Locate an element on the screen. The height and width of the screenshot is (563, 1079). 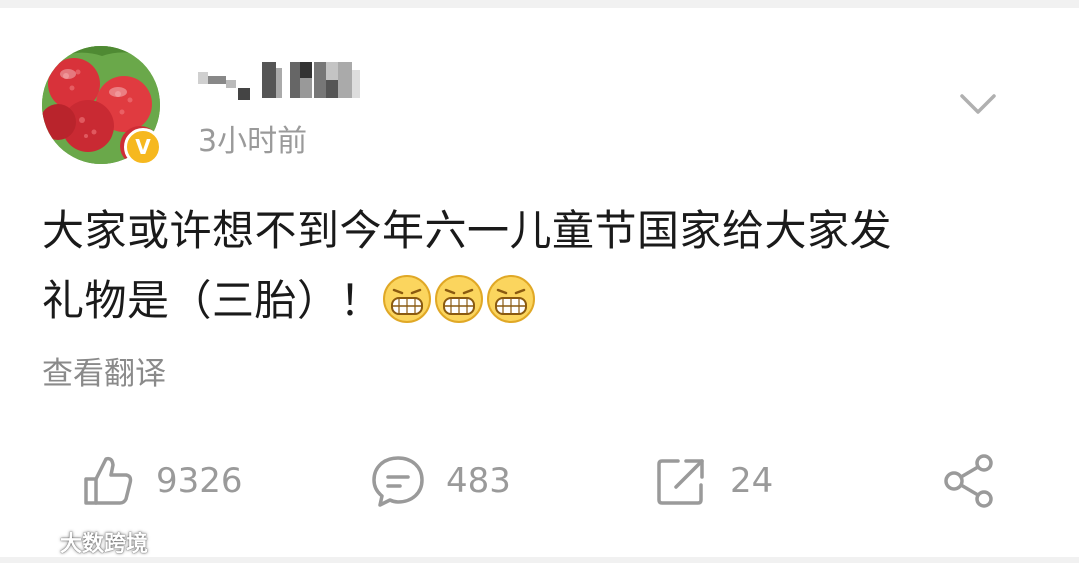
source-watermark: 大数跨境 is located at coordinates (79, 542).